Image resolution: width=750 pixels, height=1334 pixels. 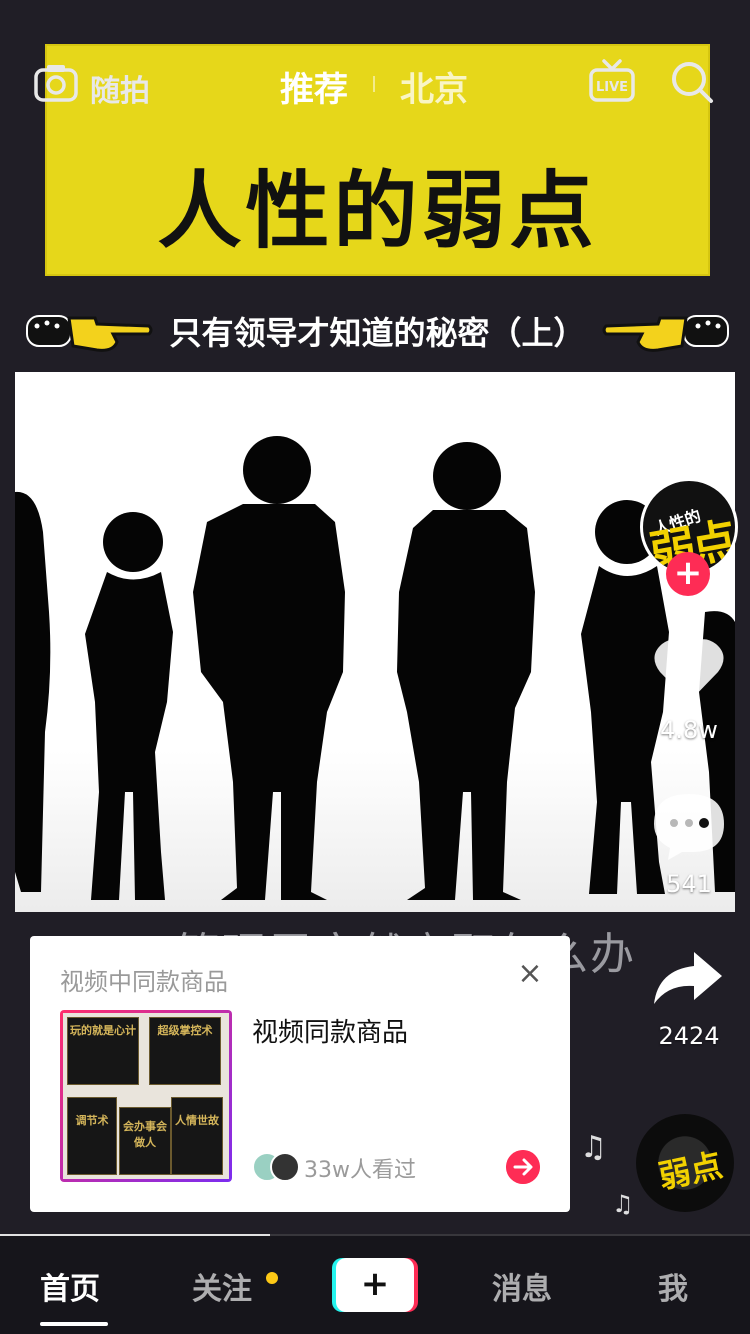 What do you see at coordinates (689, 730) in the screenshot?
I see `like-count: 4.8w` at bounding box center [689, 730].